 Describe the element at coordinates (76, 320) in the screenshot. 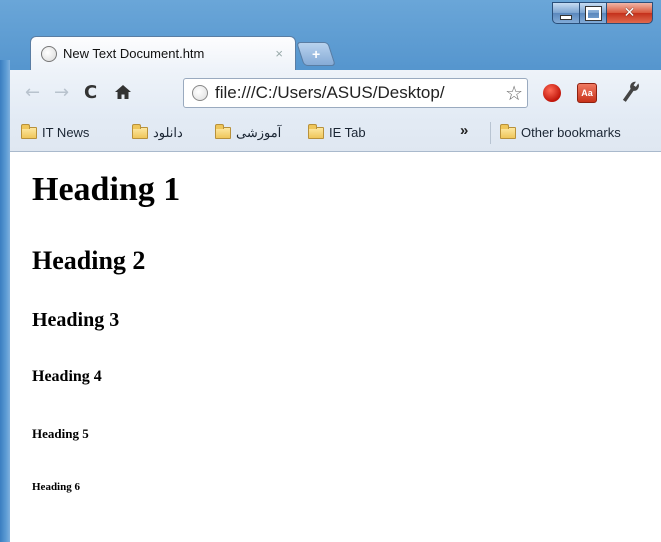

I see `heading-3: Heading 3` at that location.